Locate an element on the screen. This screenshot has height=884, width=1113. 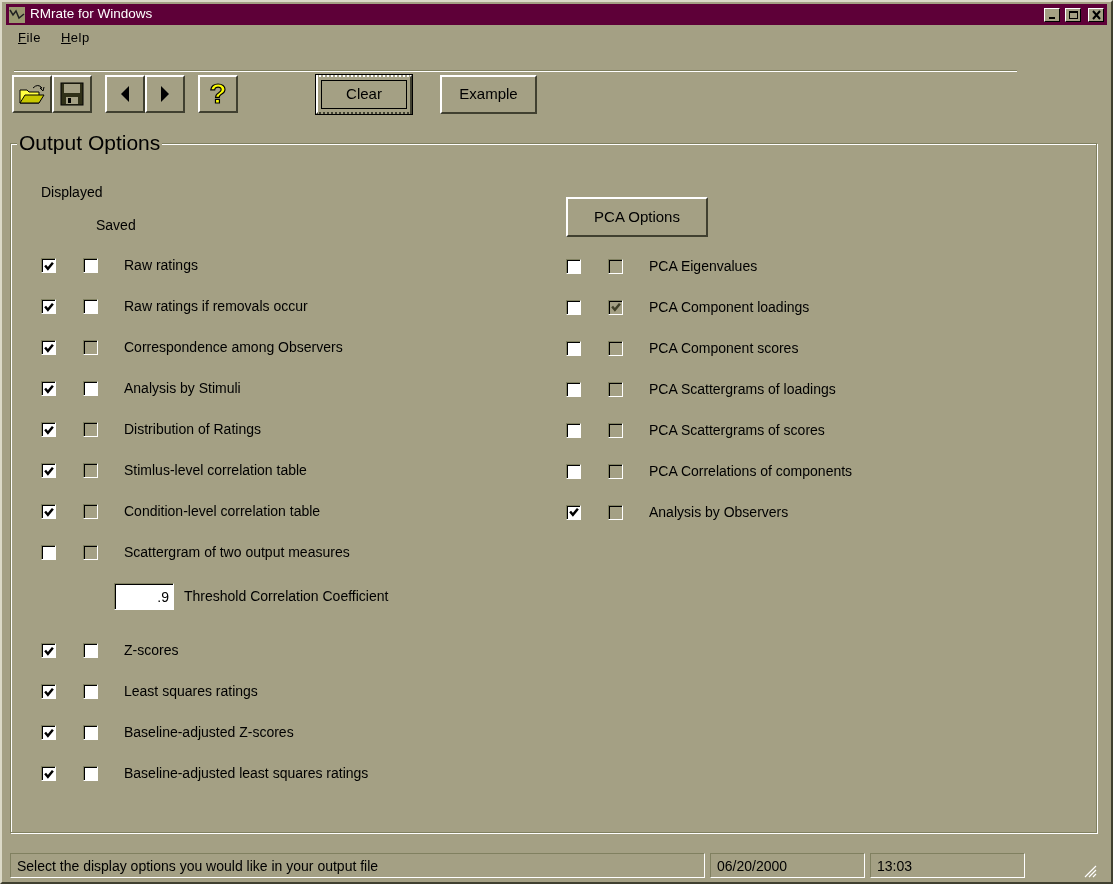
maximize-button is located at coordinates (1073, 14).